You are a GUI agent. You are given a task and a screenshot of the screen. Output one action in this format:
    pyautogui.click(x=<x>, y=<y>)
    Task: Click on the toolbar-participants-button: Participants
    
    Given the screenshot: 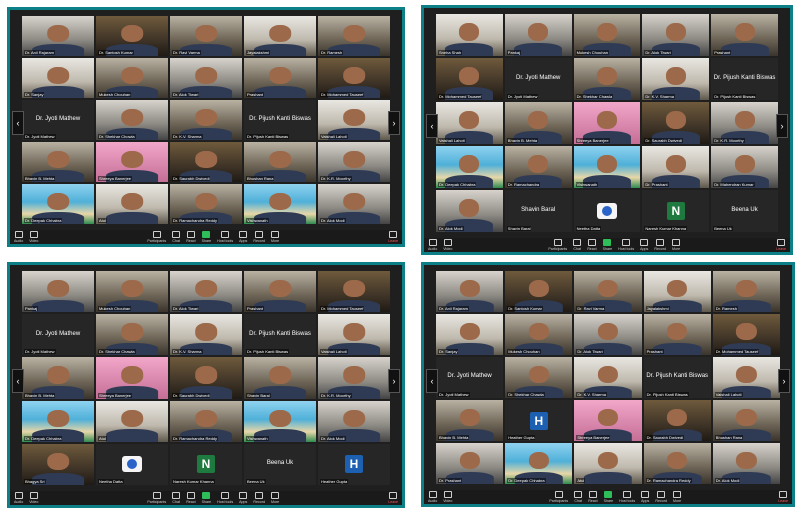 What is the action you would take?
    pyautogui.click(x=557, y=245)
    